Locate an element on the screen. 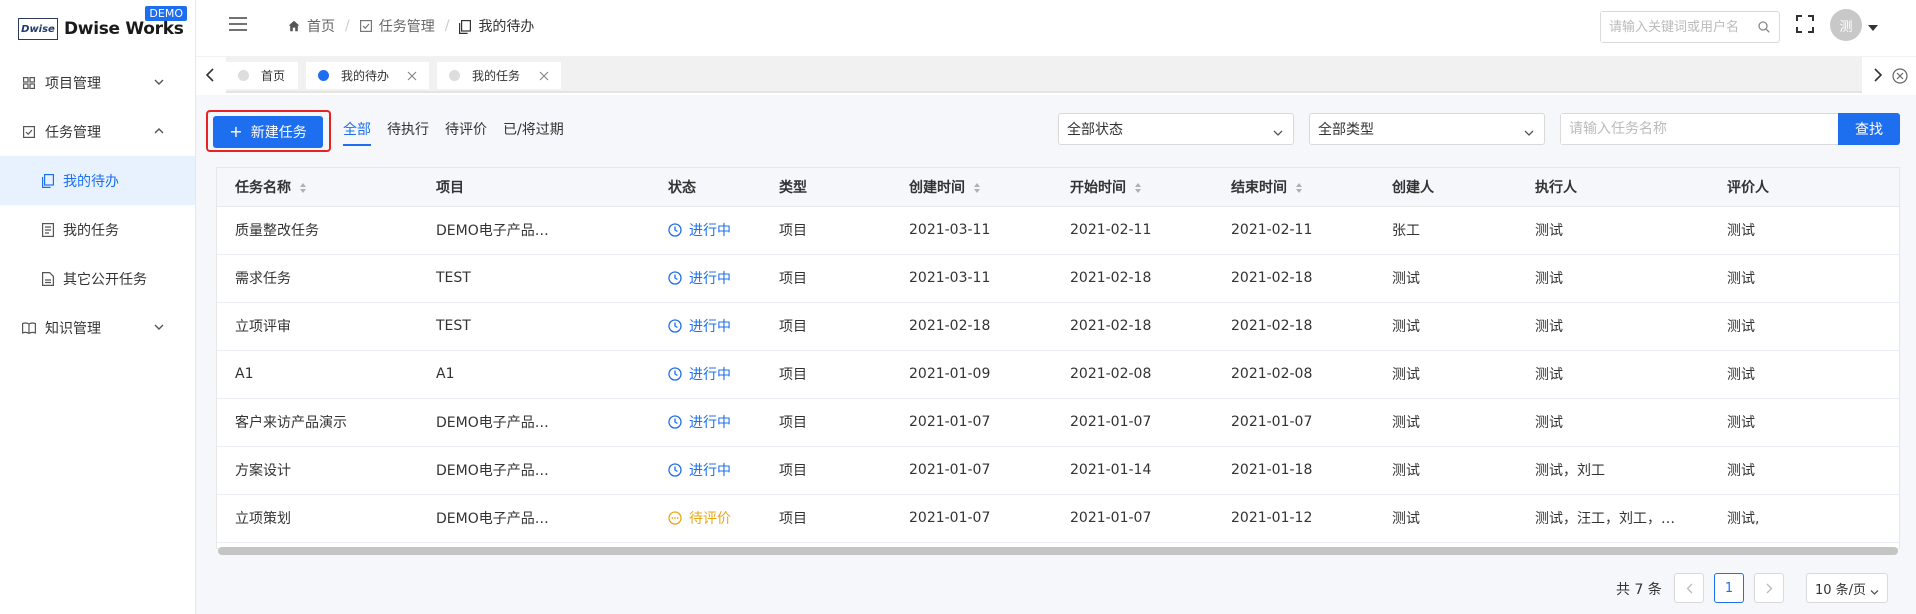  breadcrumb-task-management: 任务管理 is located at coordinates (397, 26).